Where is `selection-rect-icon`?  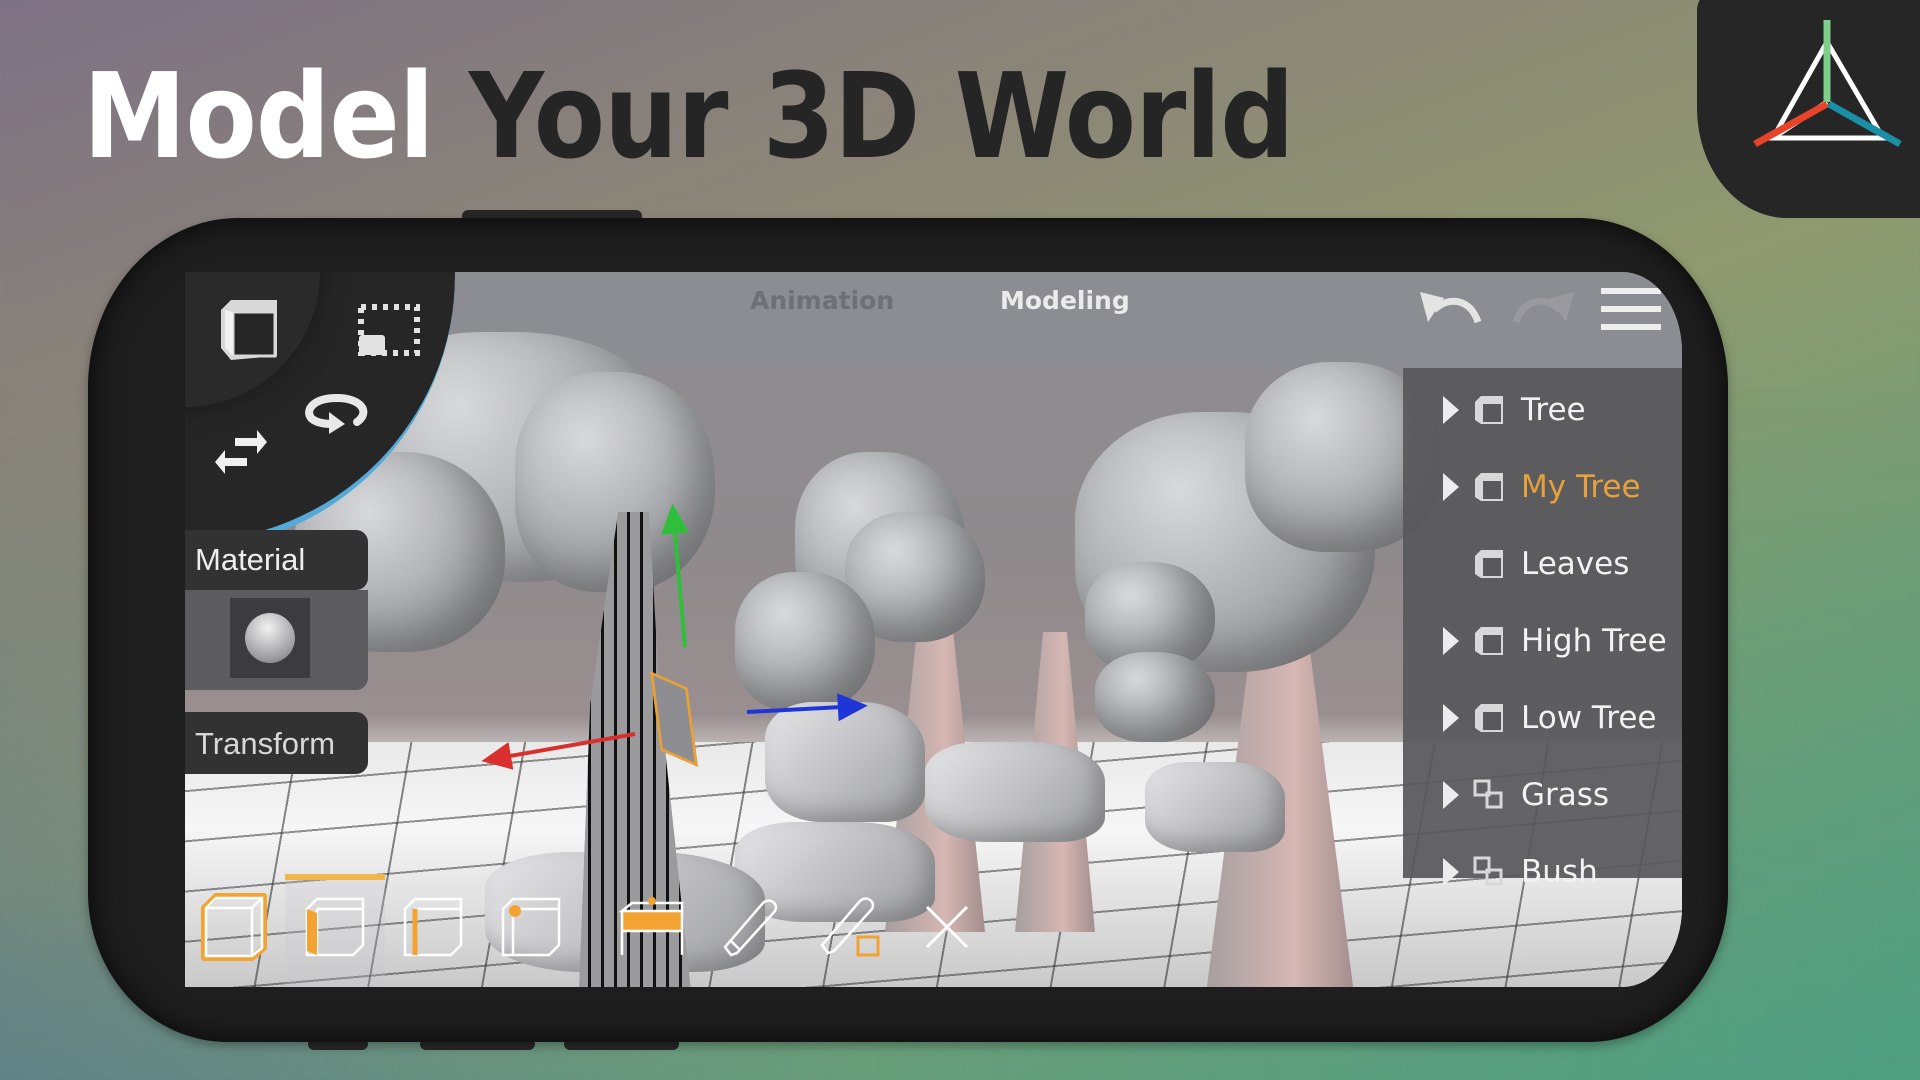
selection-rect-icon is located at coordinates (389, 330).